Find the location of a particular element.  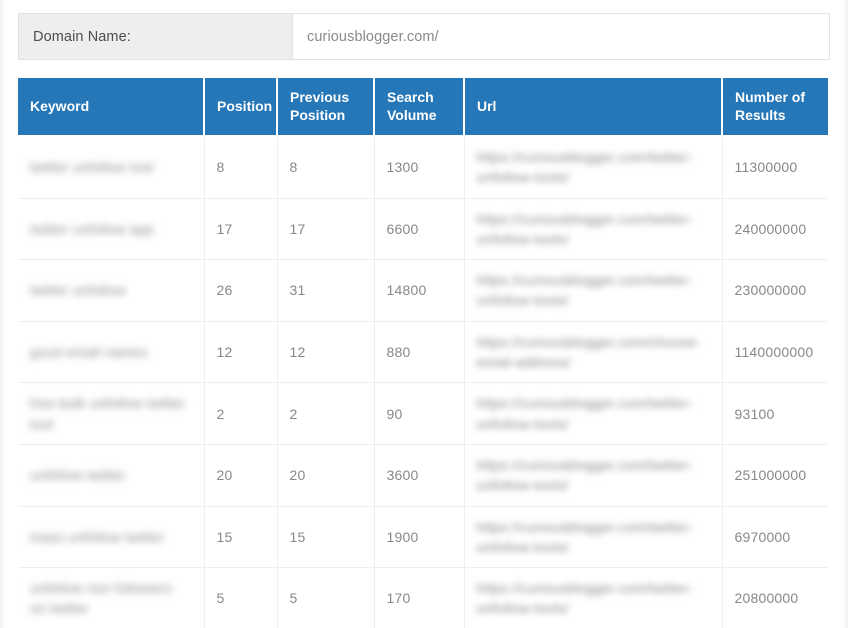

cell-number-of-results: 240000000 is located at coordinates (775, 229).